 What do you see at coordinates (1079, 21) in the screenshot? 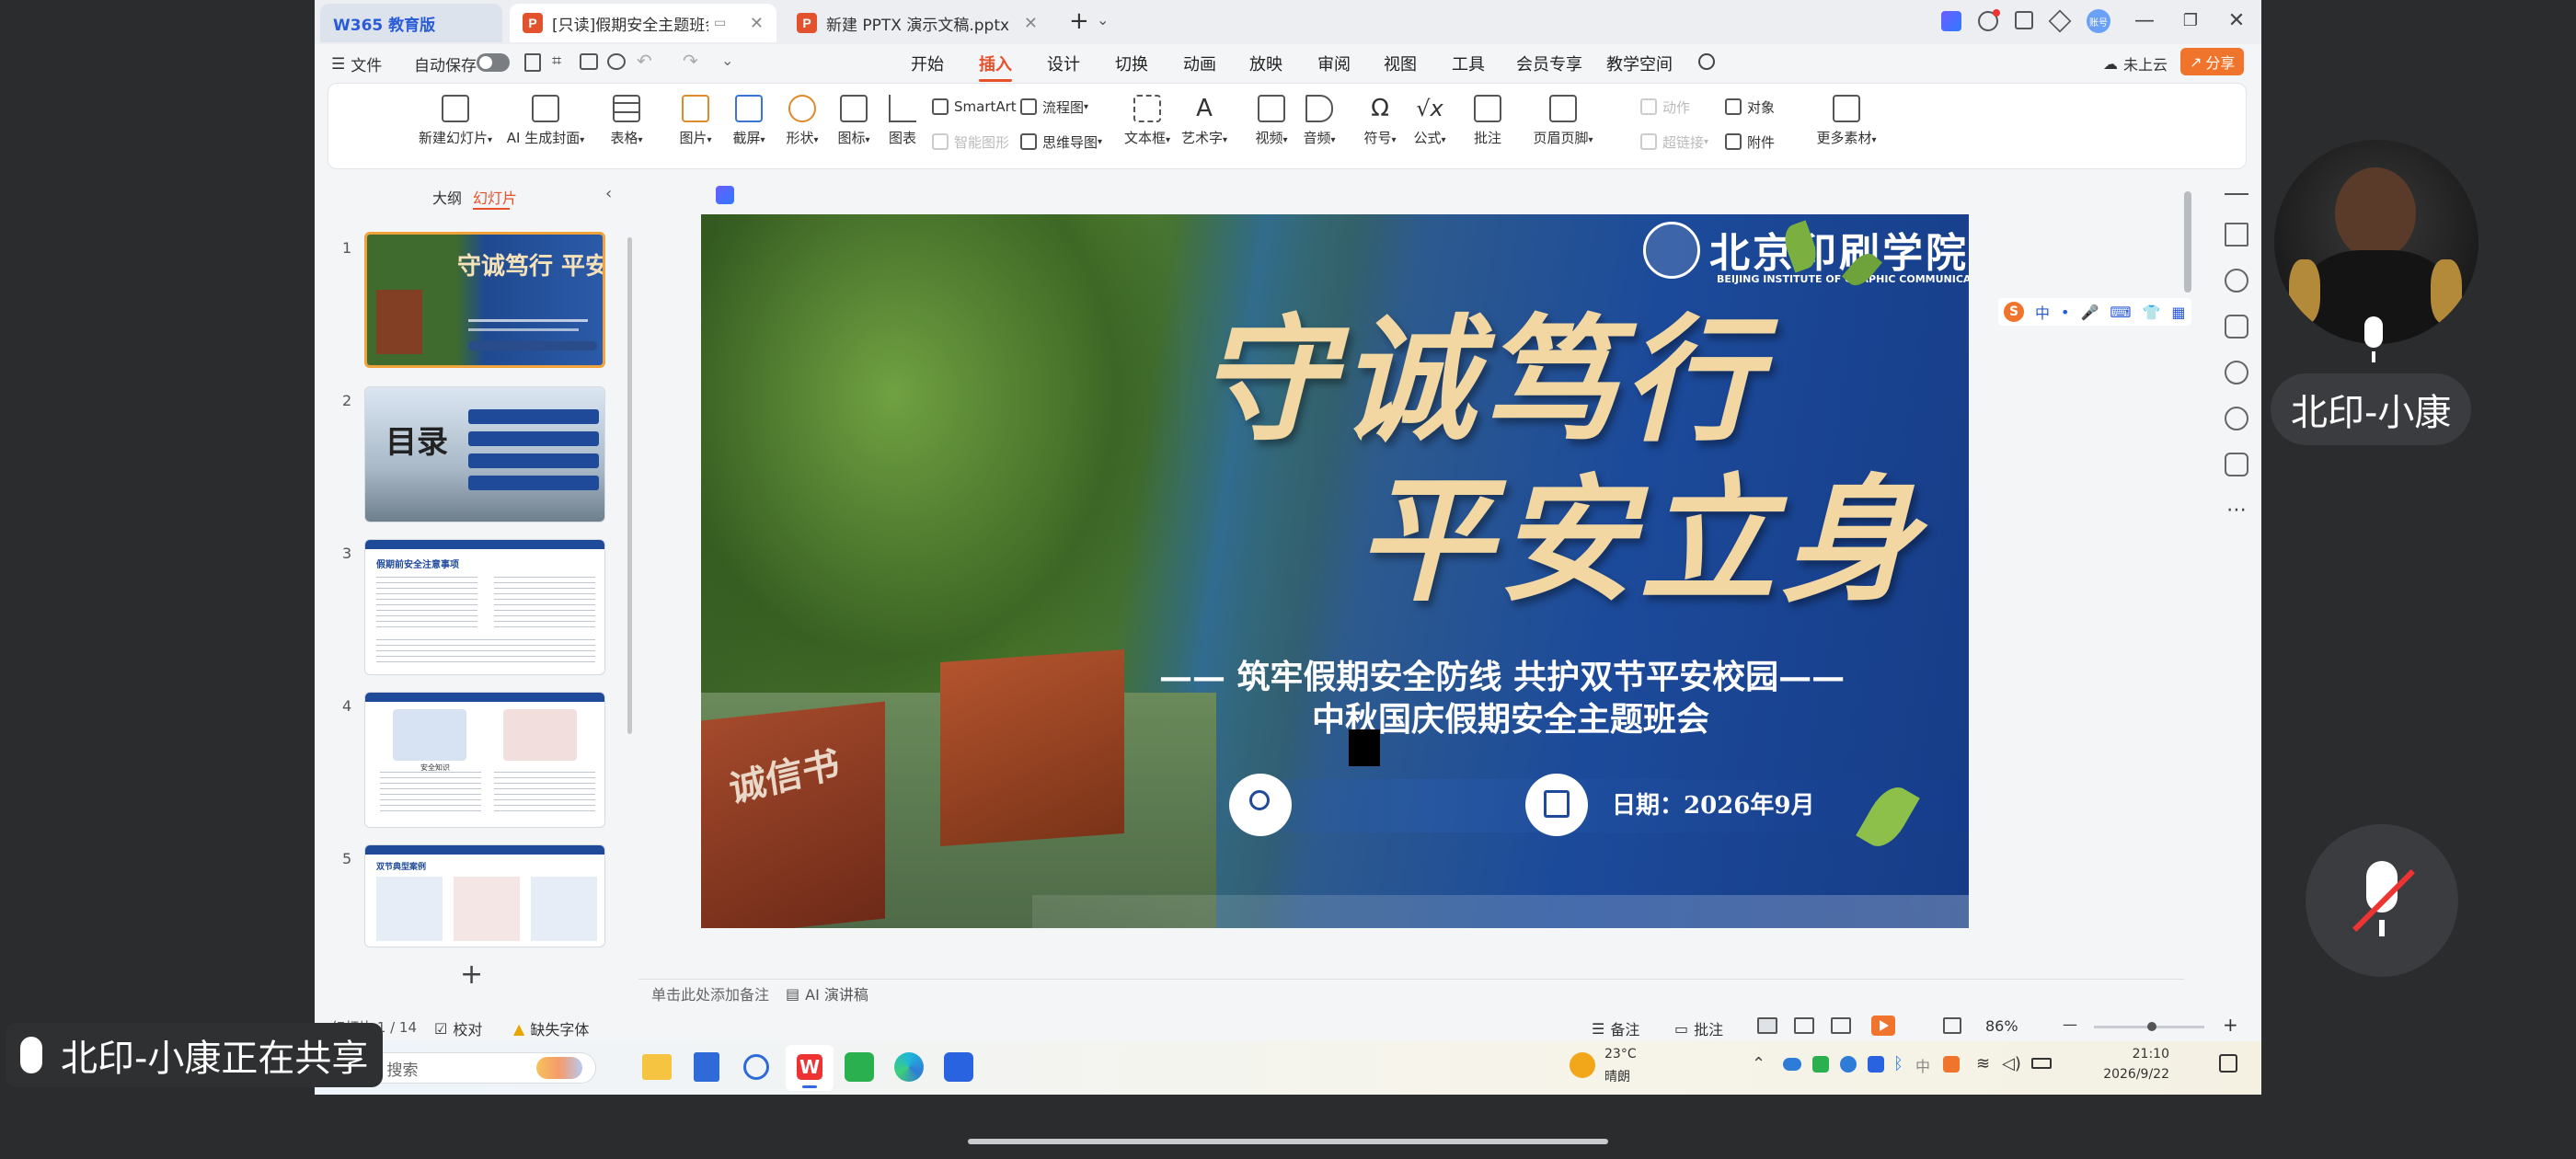
I see `add-tab-button: +` at bounding box center [1079, 21].